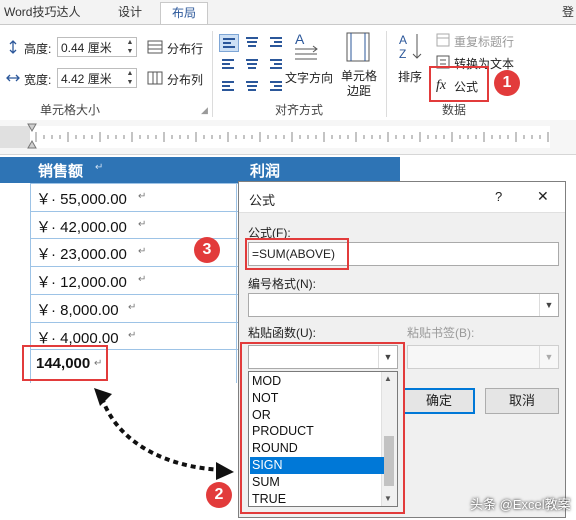 This screenshot has height=520, width=576. What do you see at coordinates (443, 40) in the screenshot?
I see `repeat-header-icon` at bounding box center [443, 40].